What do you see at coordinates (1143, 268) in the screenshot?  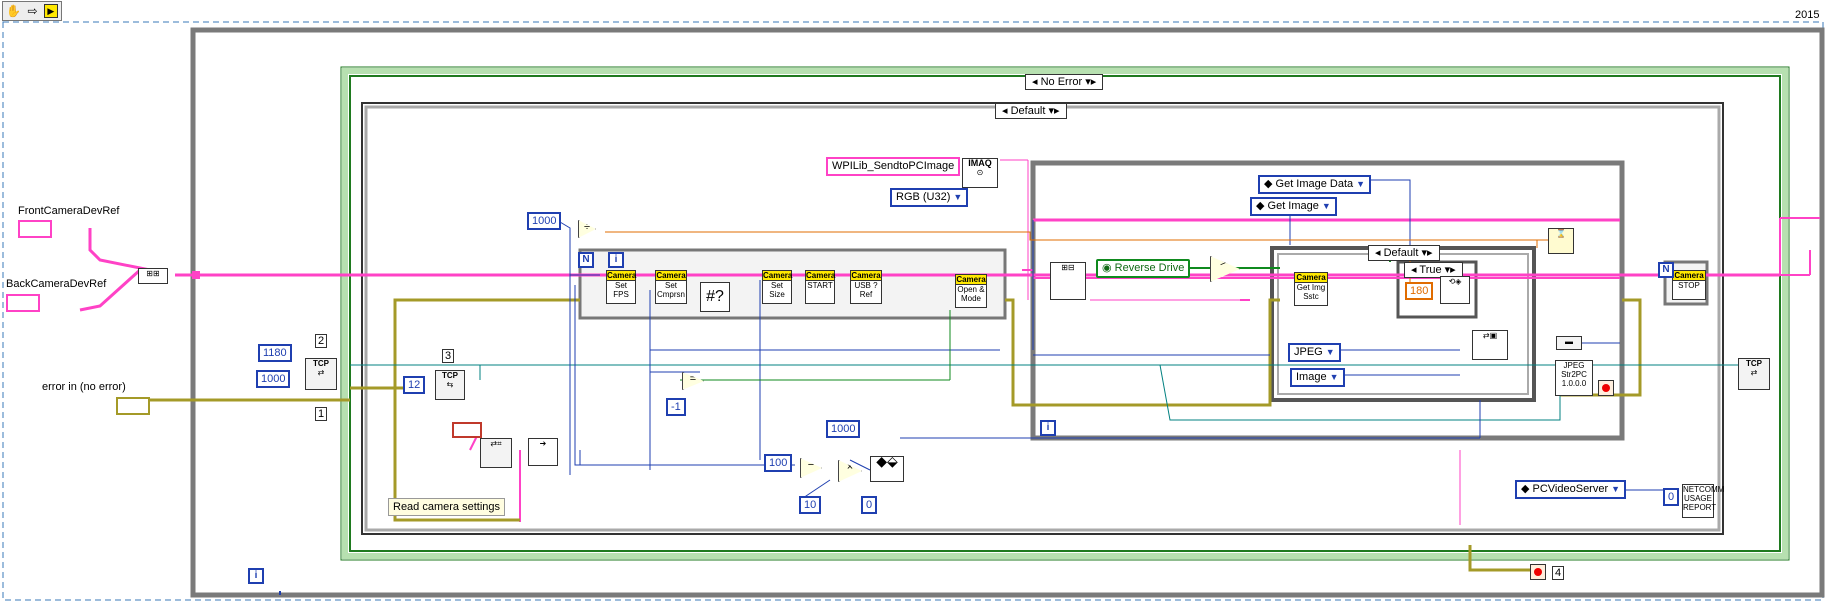 I see `reverse-drive-const: ◉ Reverse Drive` at bounding box center [1143, 268].